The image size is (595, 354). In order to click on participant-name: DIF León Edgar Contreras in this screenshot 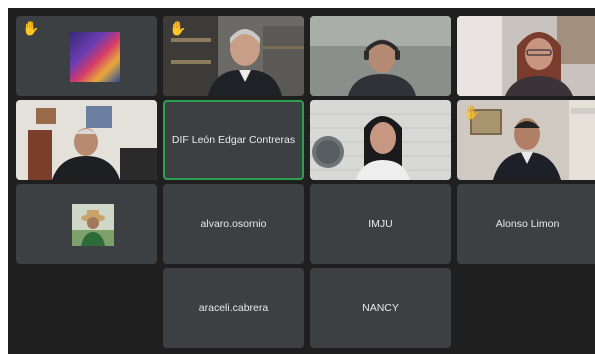, I will do `click(233, 140)`.